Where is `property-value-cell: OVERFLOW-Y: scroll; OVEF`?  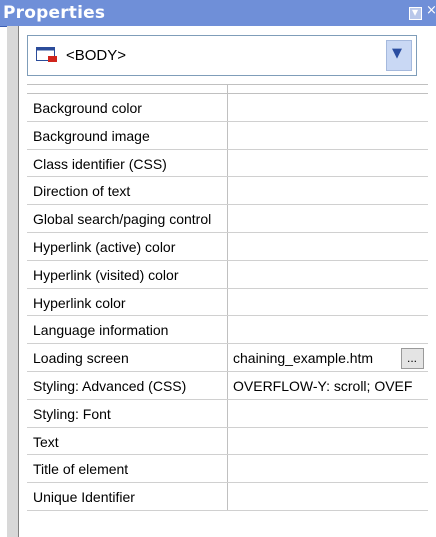
property-value-cell: OVERFLOW-Y: scroll; OVEF is located at coordinates (328, 385).